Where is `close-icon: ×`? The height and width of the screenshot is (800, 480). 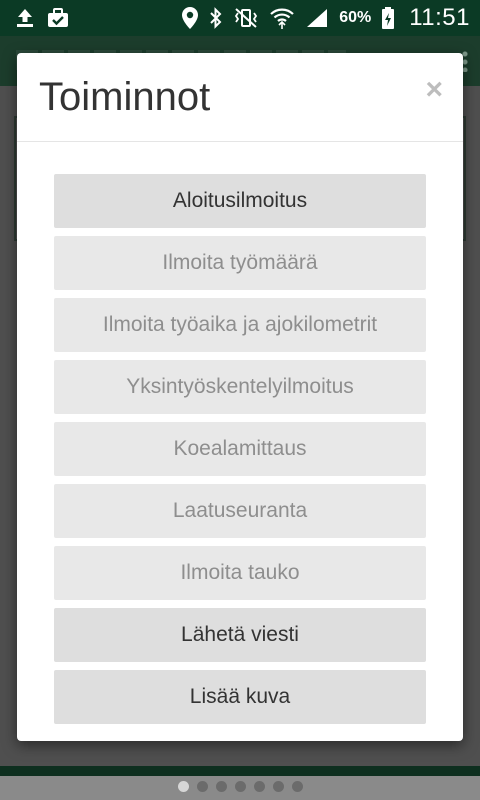
close-icon: × is located at coordinates (434, 90).